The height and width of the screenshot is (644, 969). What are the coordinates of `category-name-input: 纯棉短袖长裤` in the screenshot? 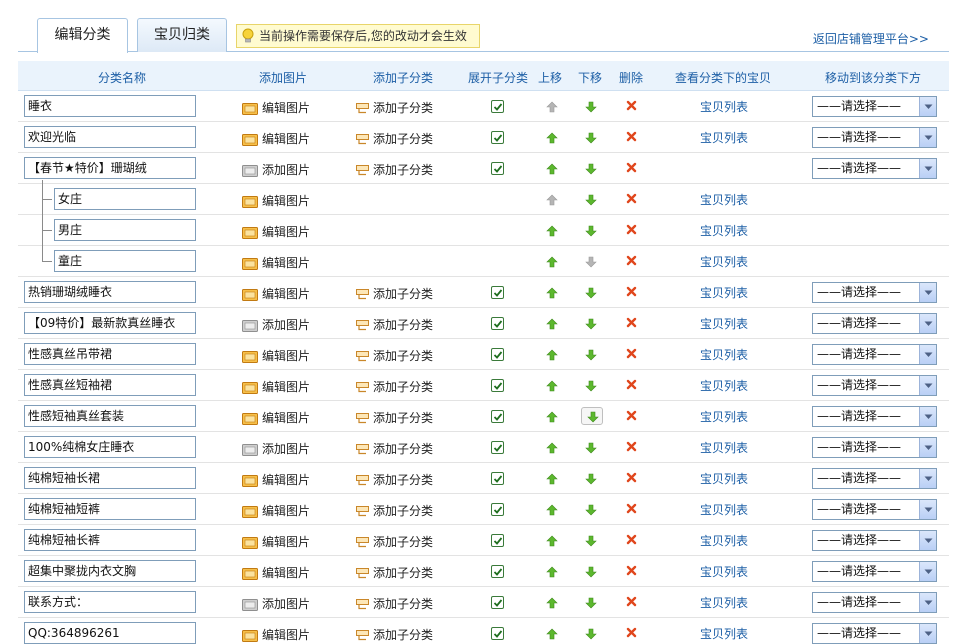 It's located at (110, 540).